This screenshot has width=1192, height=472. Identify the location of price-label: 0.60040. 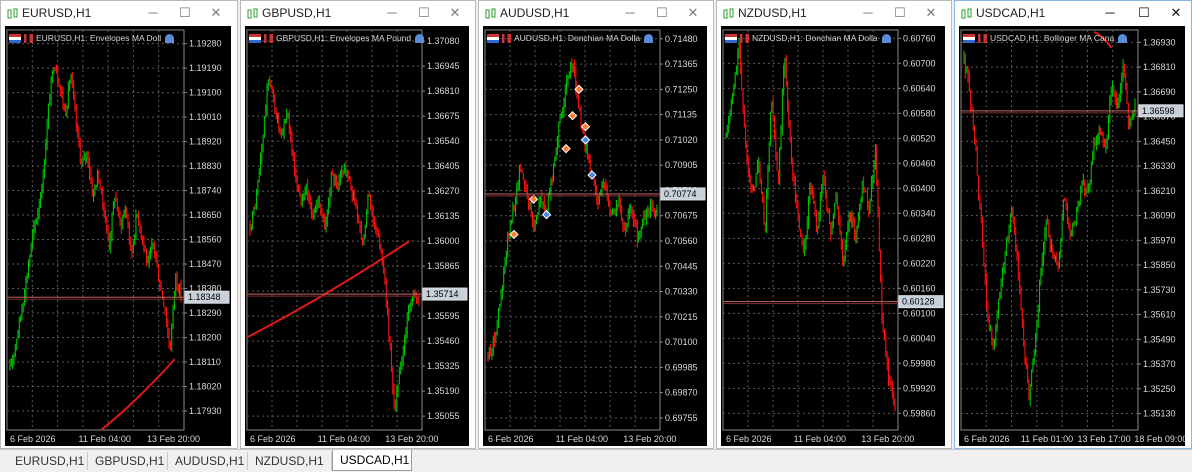
(919, 338).